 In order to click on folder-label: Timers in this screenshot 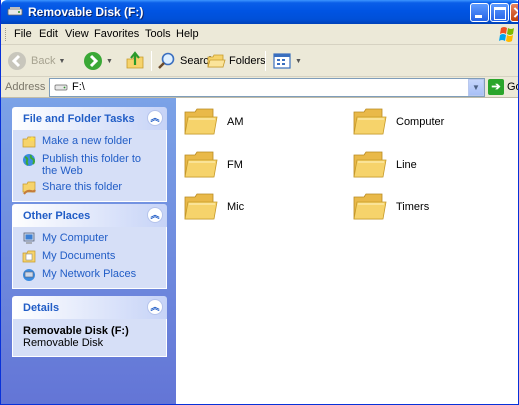, I will do `click(413, 207)`.